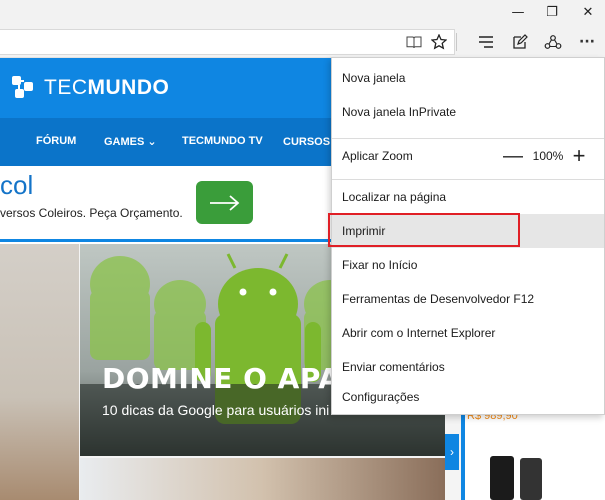 The image size is (605, 500). I want to click on favorite-star-icon, so click(439, 42).